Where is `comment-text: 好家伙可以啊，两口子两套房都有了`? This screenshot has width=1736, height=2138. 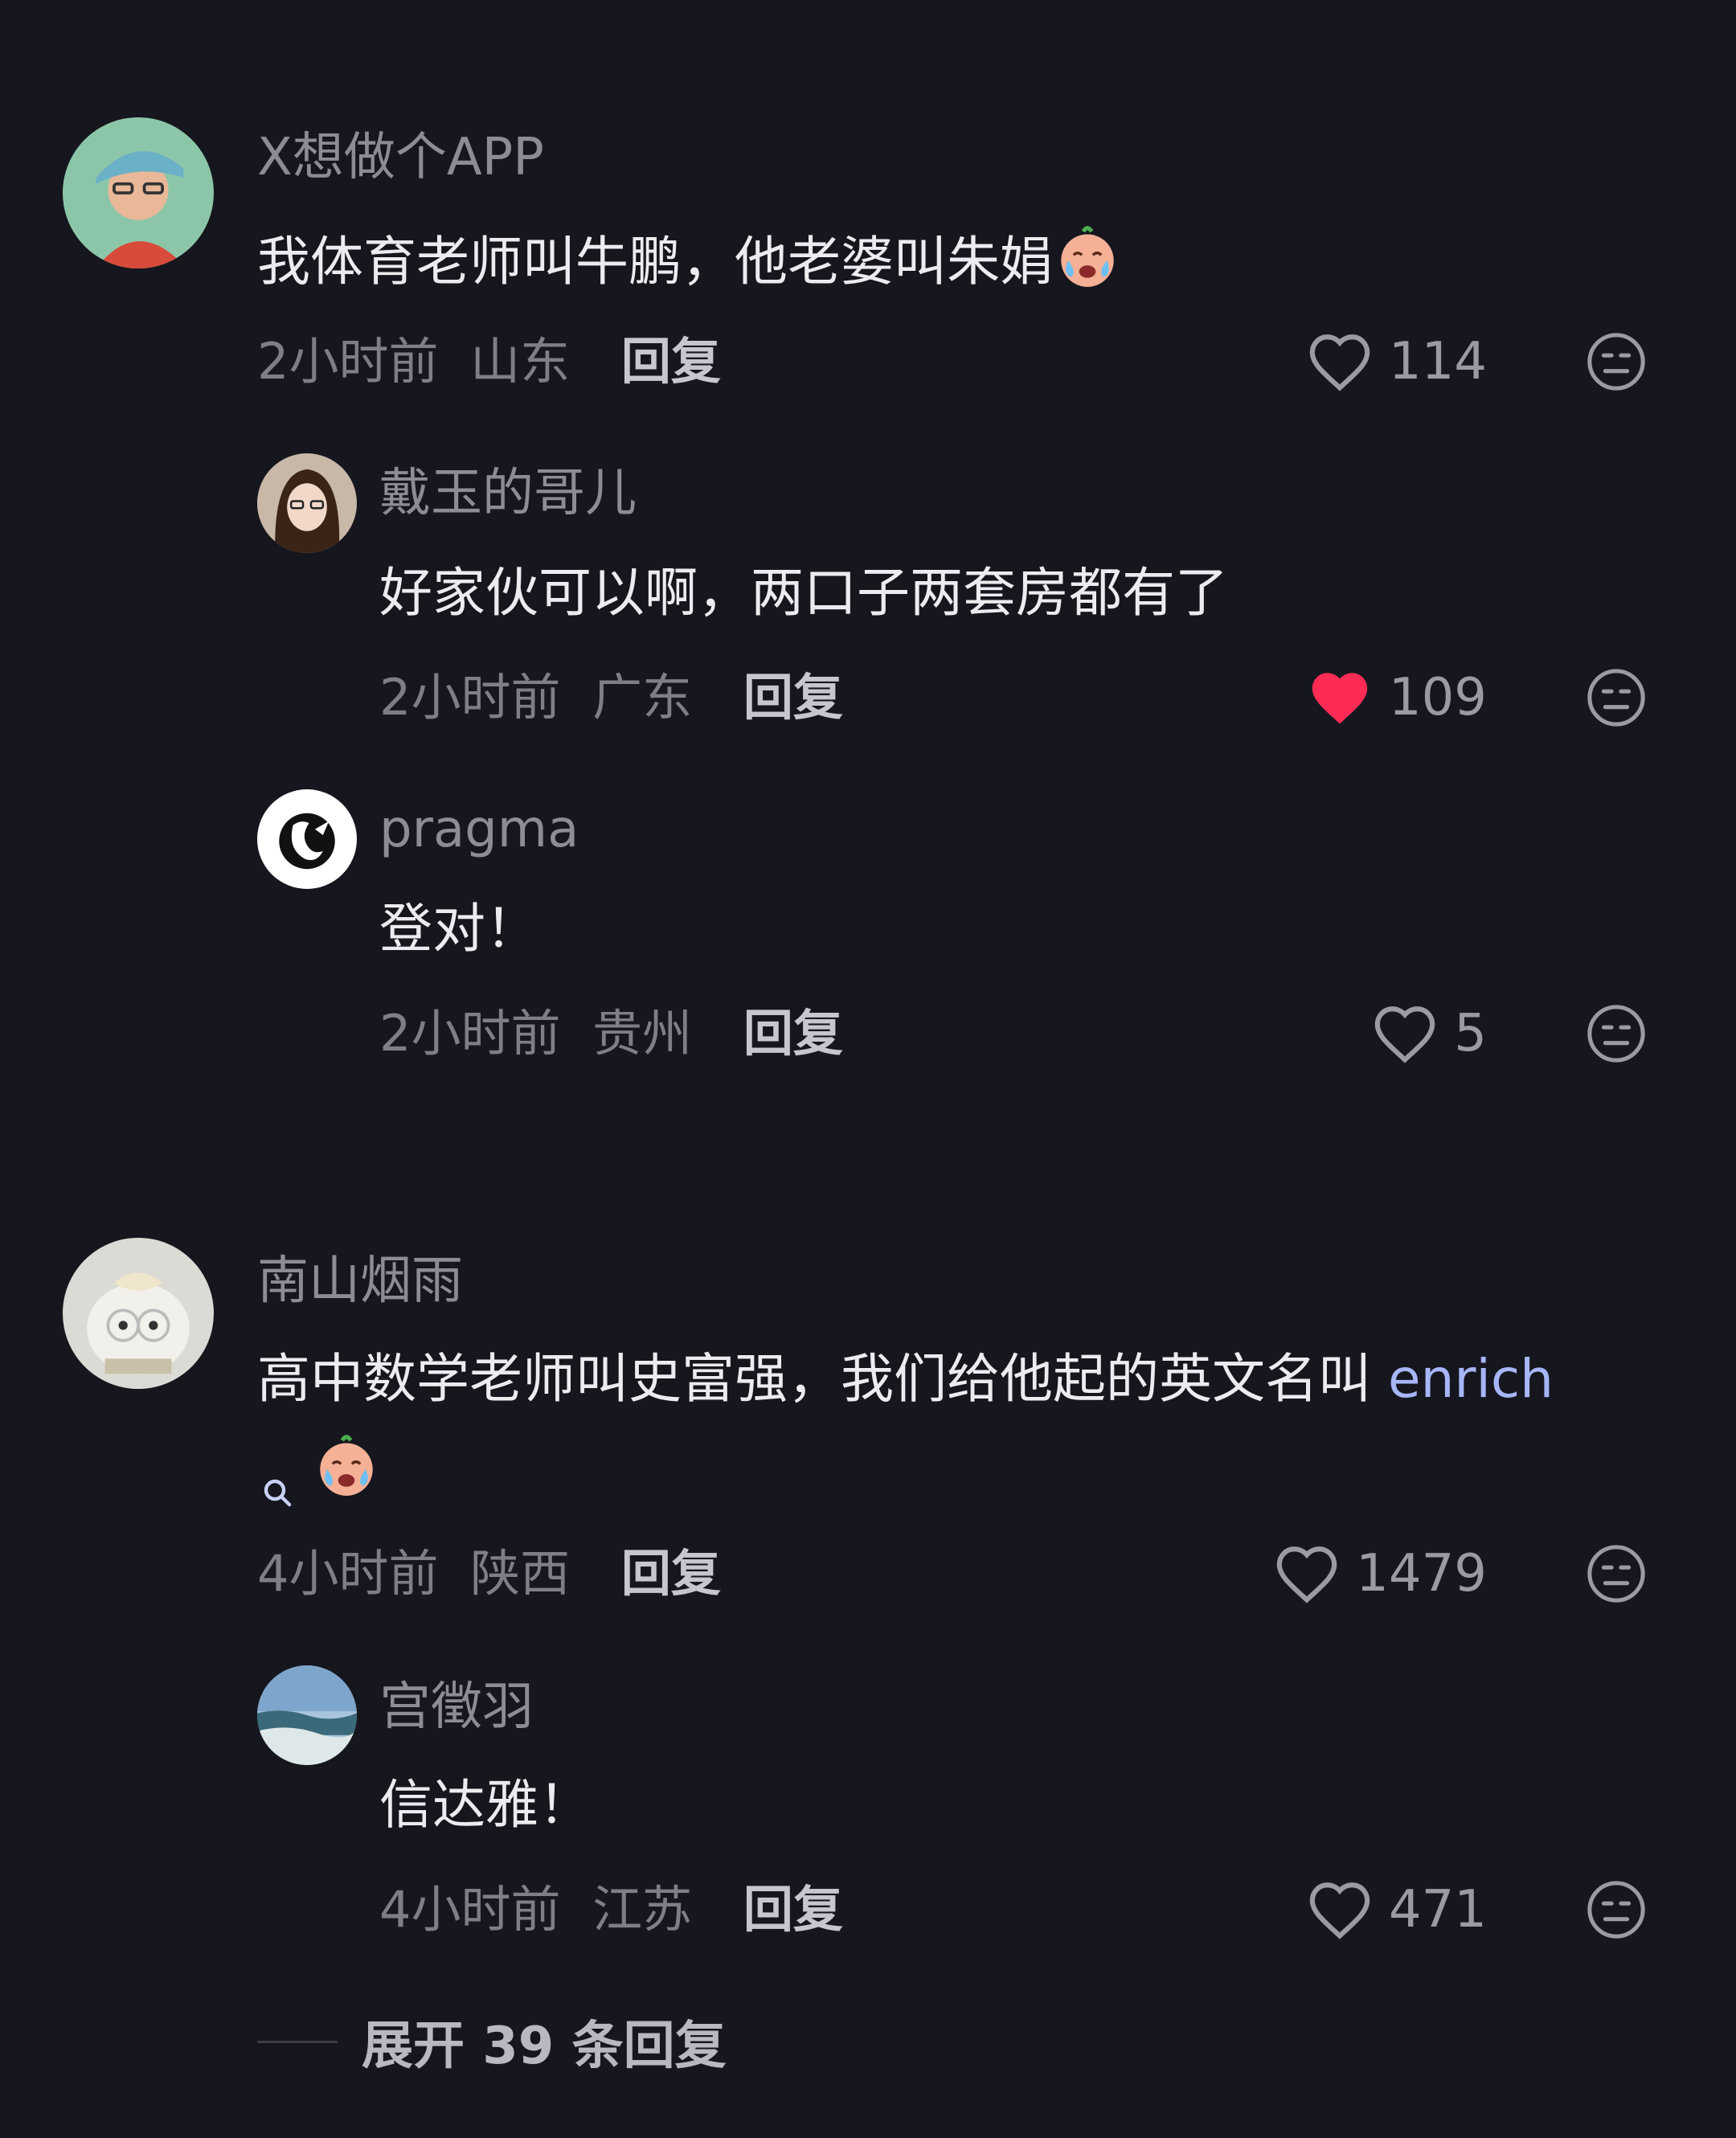 comment-text: 好家伙可以啊，两口子两套房都有了 is located at coordinates (803, 593).